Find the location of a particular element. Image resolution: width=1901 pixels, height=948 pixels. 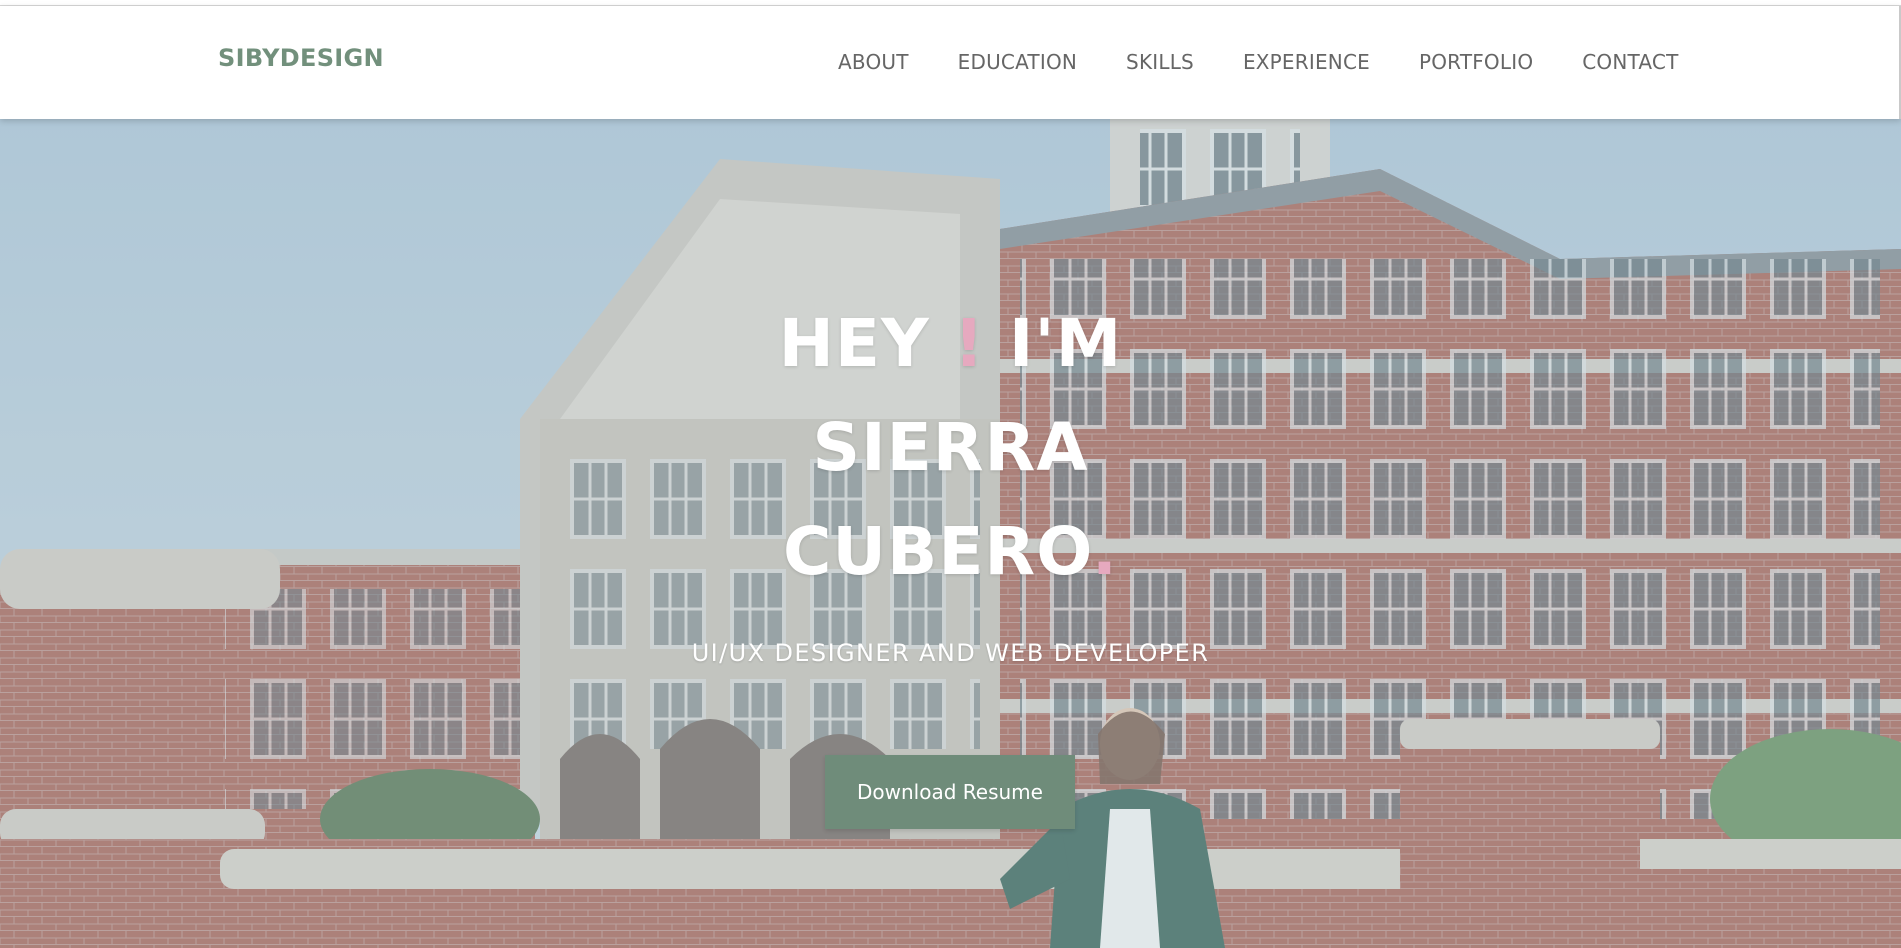

brand-logo: SIBYDESIGN is located at coordinates (301, 58).